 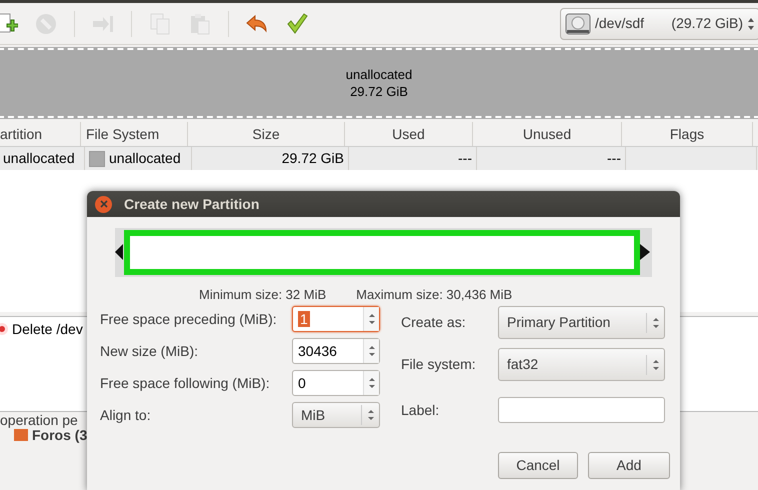 I want to click on column-header: File System, so click(x=134, y=134).